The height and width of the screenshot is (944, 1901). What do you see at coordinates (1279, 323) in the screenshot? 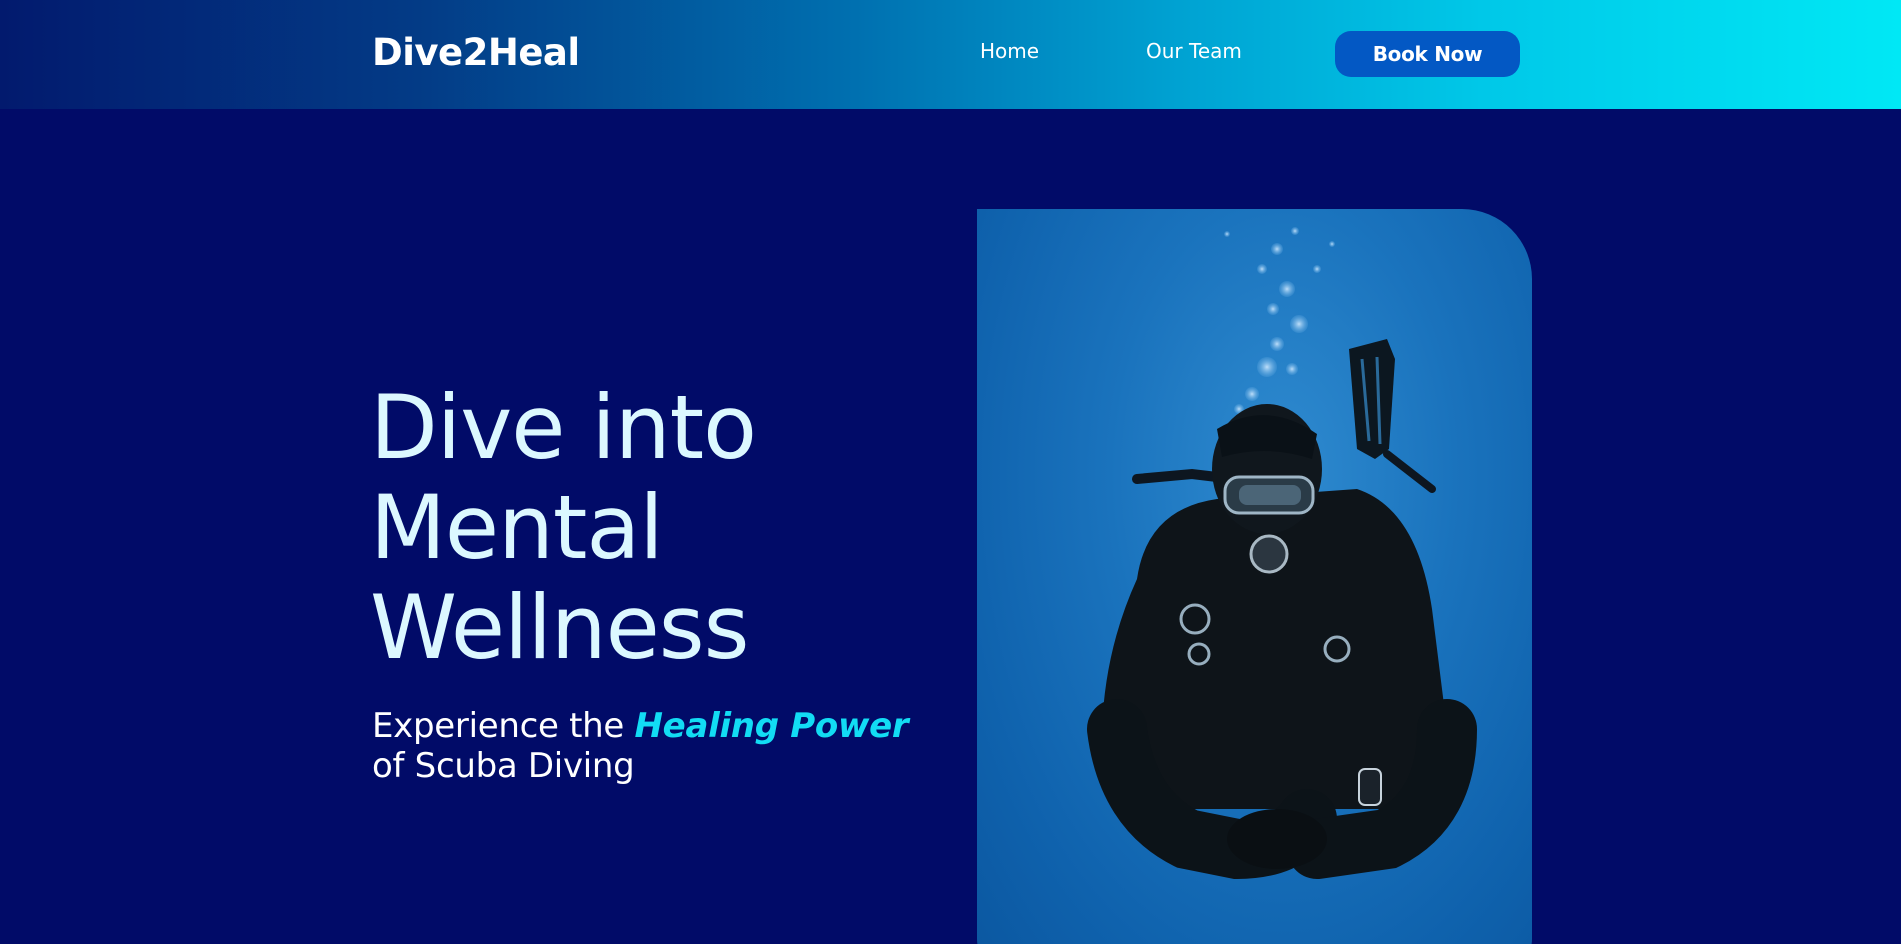
I see `bubbles` at bounding box center [1279, 323].